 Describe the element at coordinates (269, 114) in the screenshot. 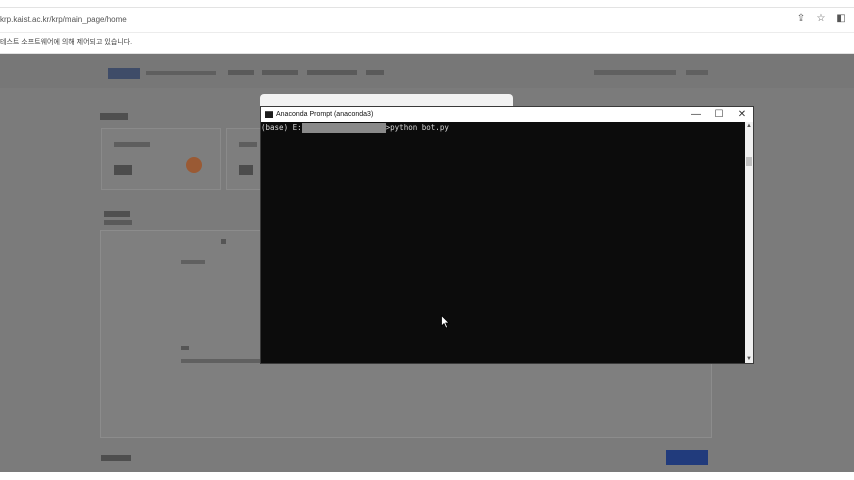

I see `terminal-icon` at that location.